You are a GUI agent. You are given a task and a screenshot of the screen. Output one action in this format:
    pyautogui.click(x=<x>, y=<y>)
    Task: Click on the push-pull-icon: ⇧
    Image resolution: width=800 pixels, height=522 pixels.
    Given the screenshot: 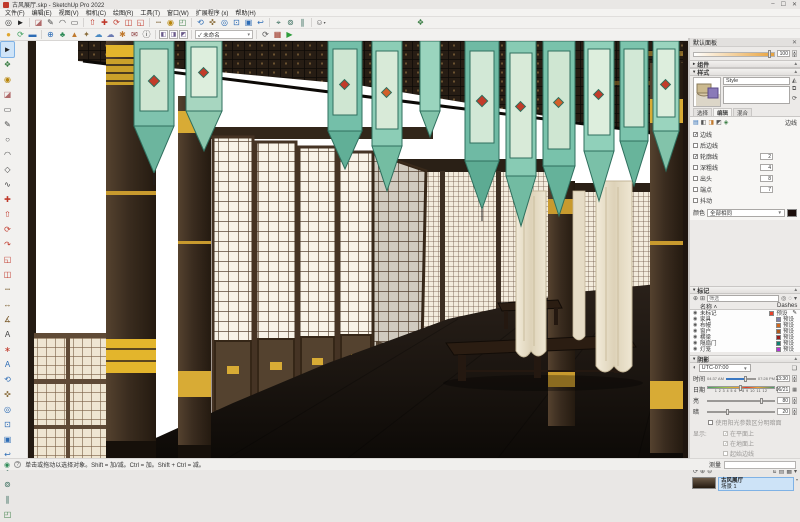 What is the action you would take?
    pyautogui.click(x=92, y=22)
    